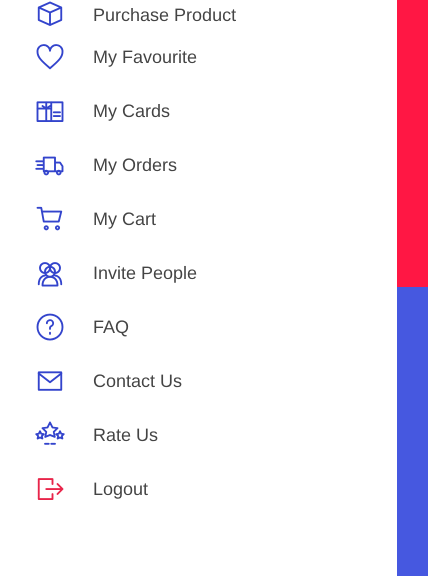  I want to click on menu-item: My Cards, so click(131, 111).